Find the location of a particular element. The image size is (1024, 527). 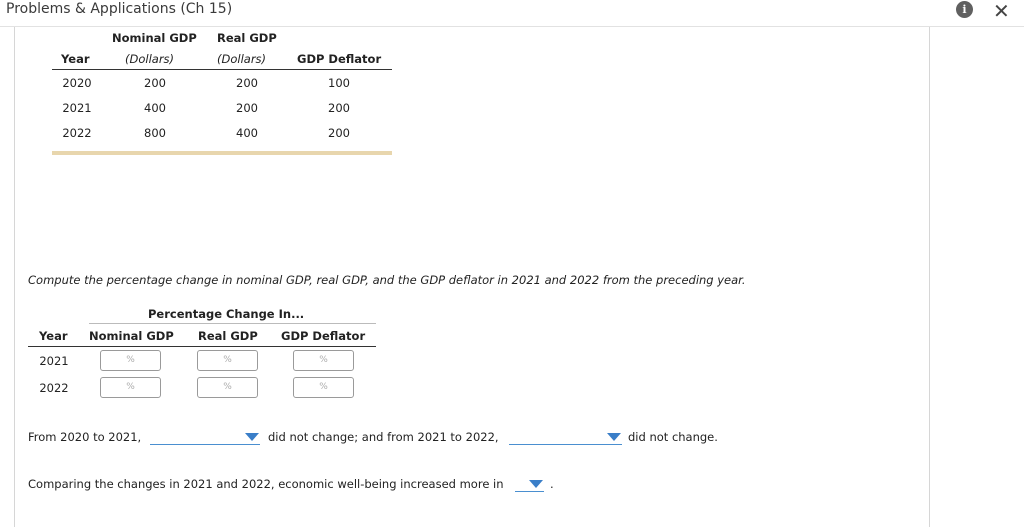

nominal-gdp-2022-input: % is located at coordinates (130, 387).